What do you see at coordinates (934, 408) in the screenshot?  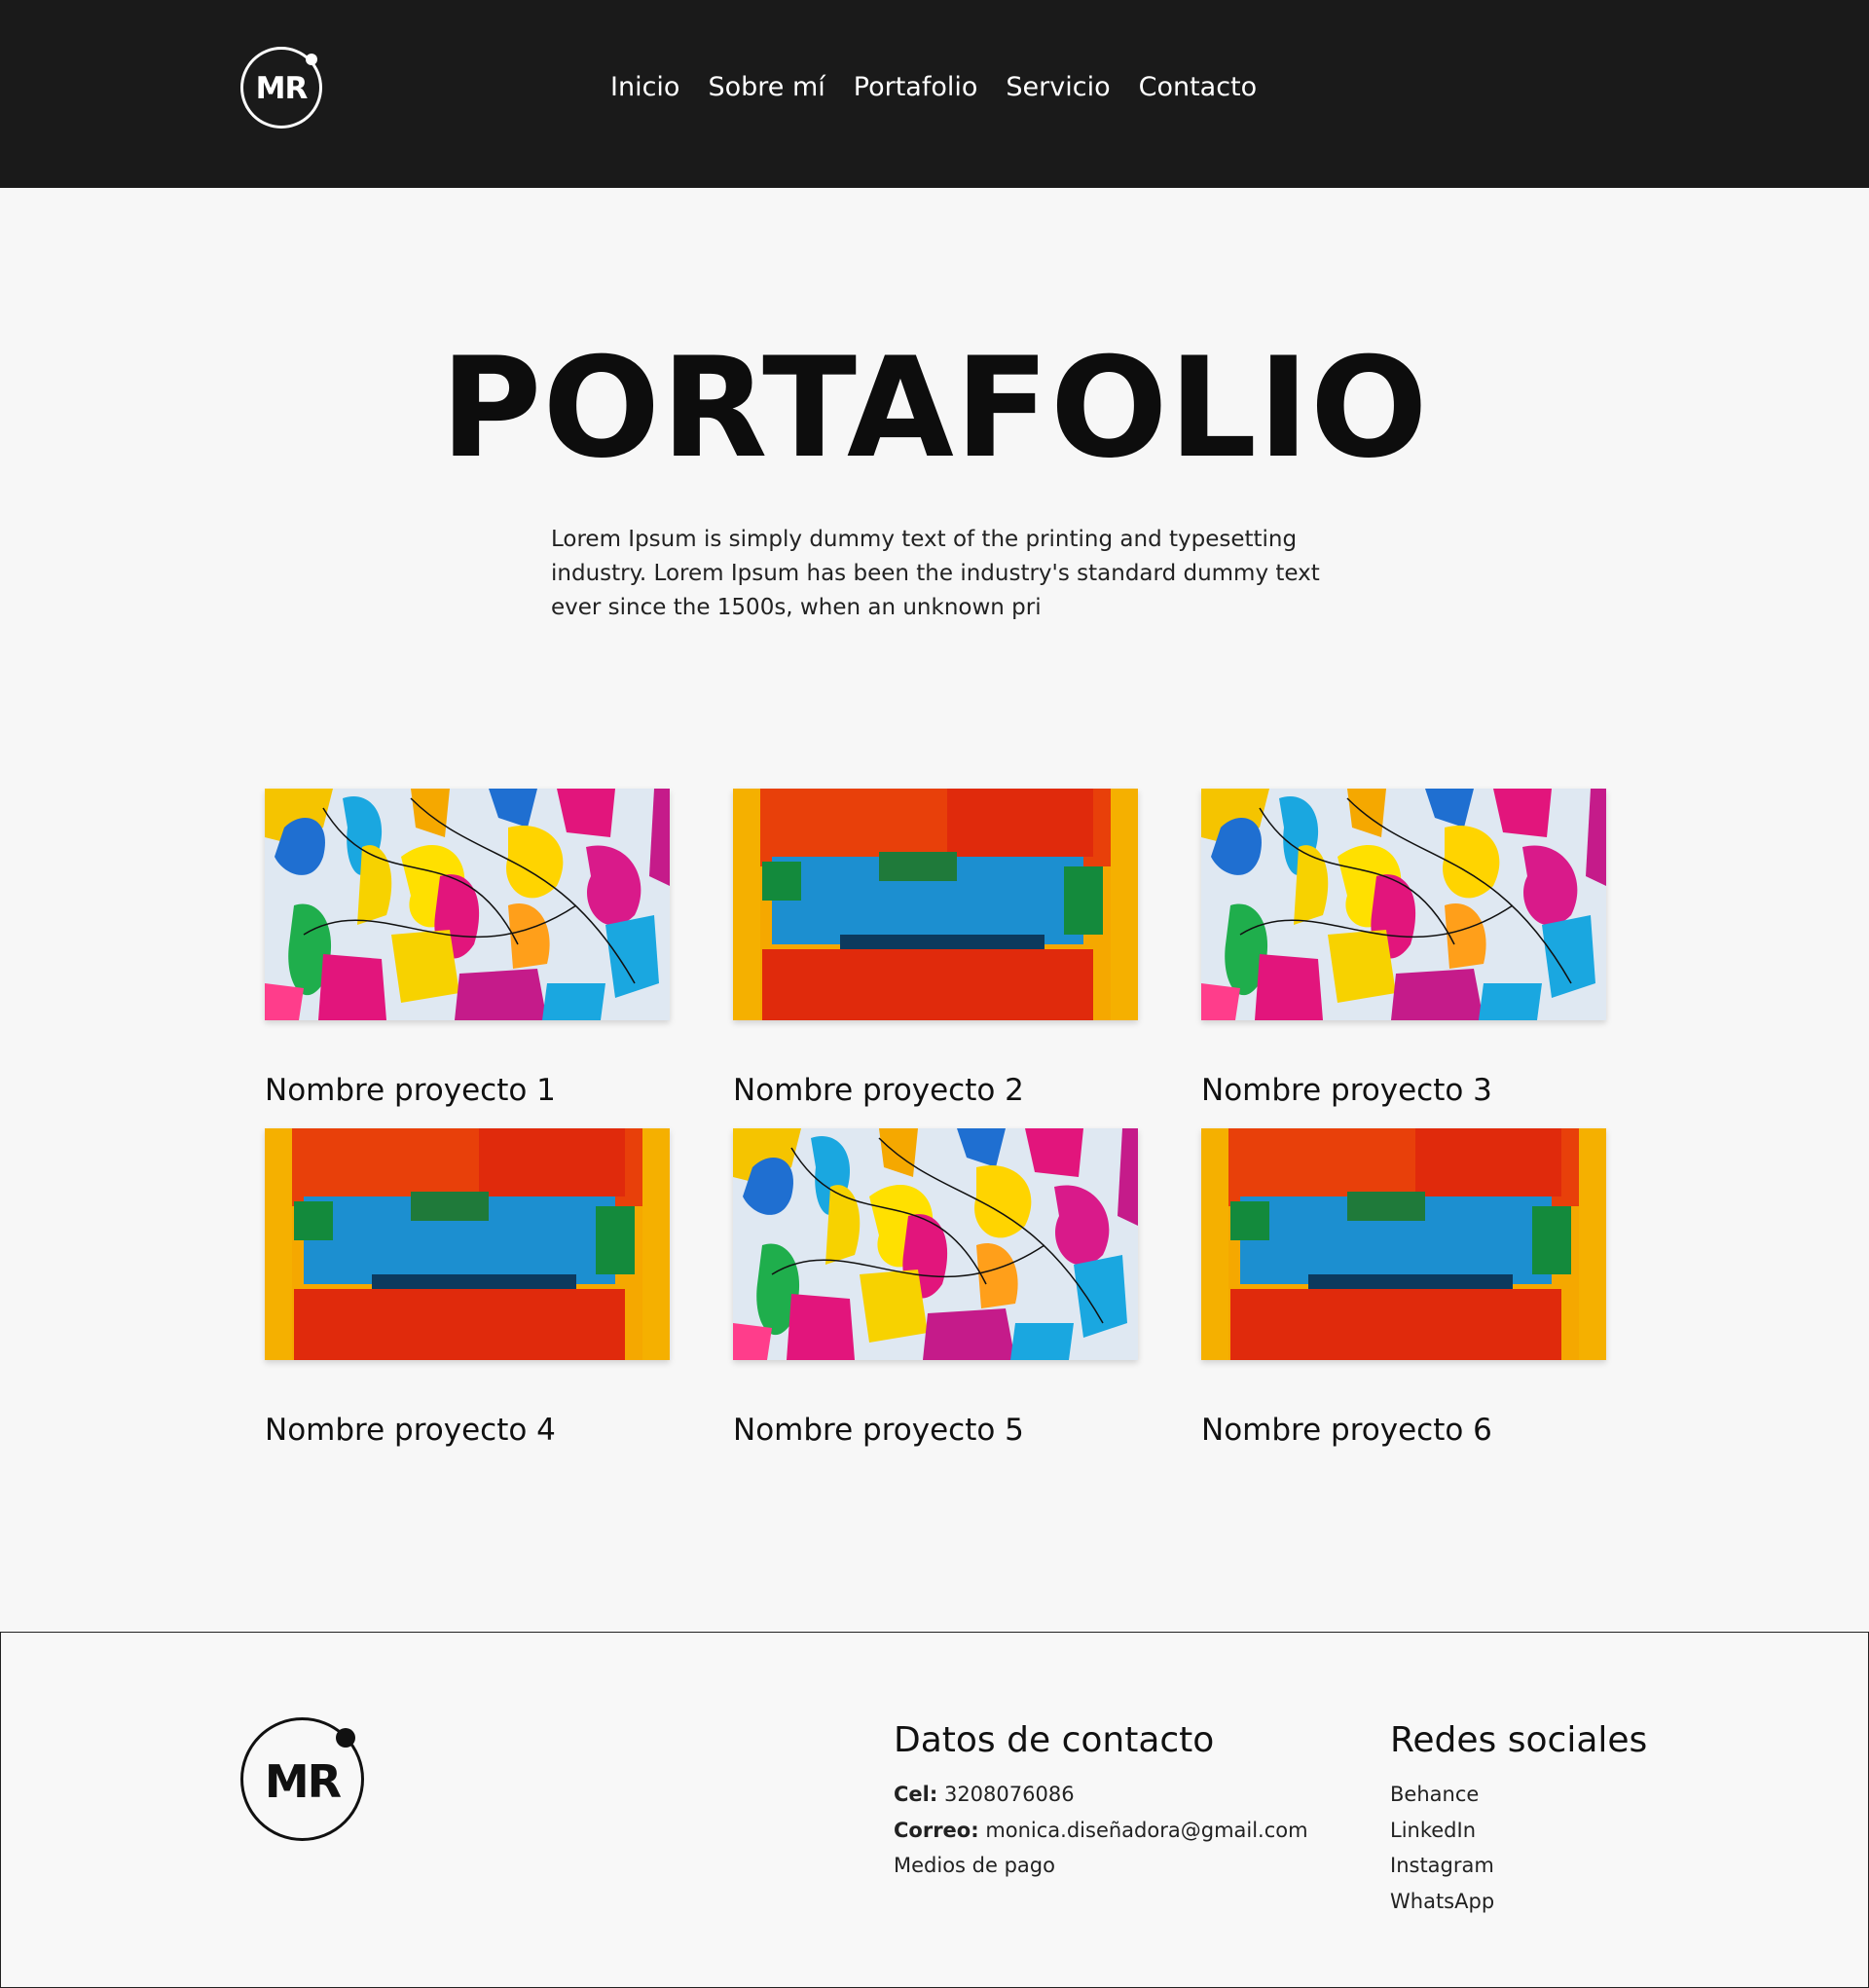 I see `page-title: PORTAFOLIO` at bounding box center [934, 408].